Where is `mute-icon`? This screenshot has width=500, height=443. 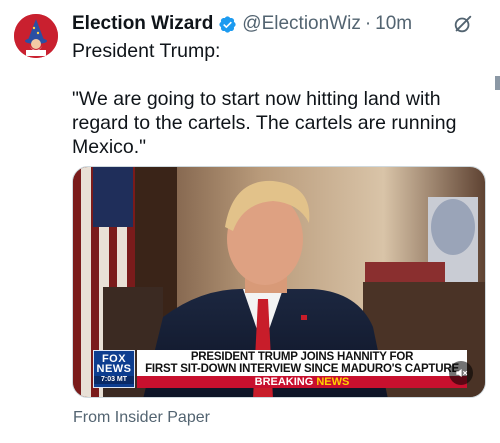
mute-icon is located at coordinates (462, 373).